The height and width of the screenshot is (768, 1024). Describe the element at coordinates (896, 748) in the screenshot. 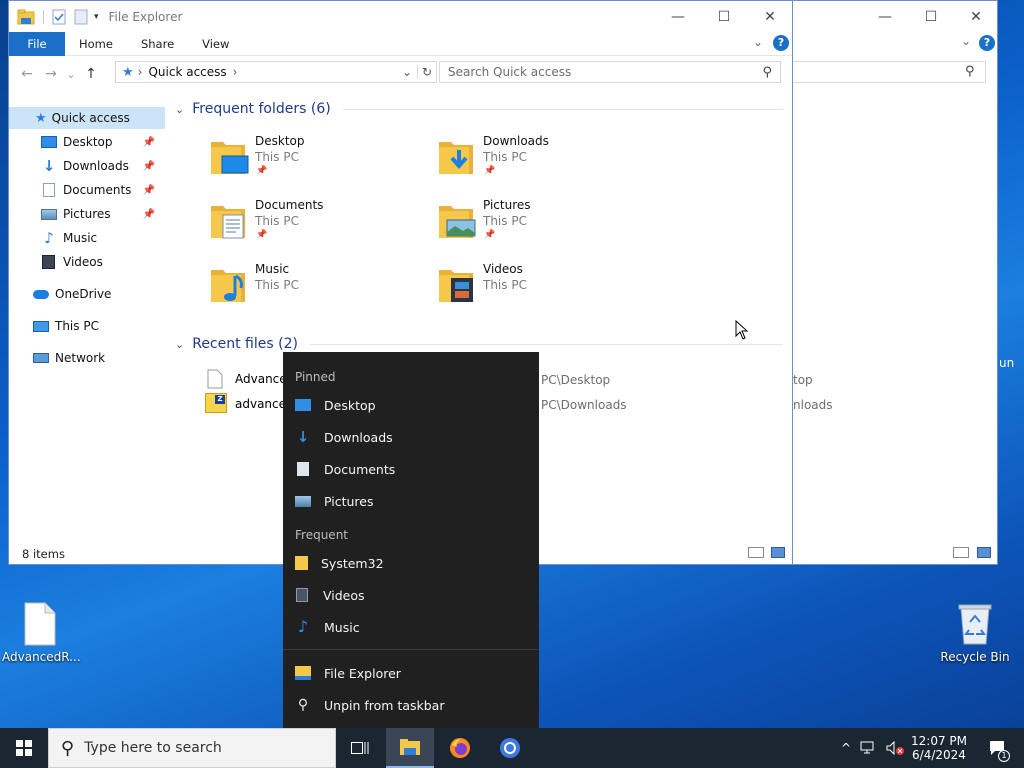

I see `volume-muted-icon` at that location.